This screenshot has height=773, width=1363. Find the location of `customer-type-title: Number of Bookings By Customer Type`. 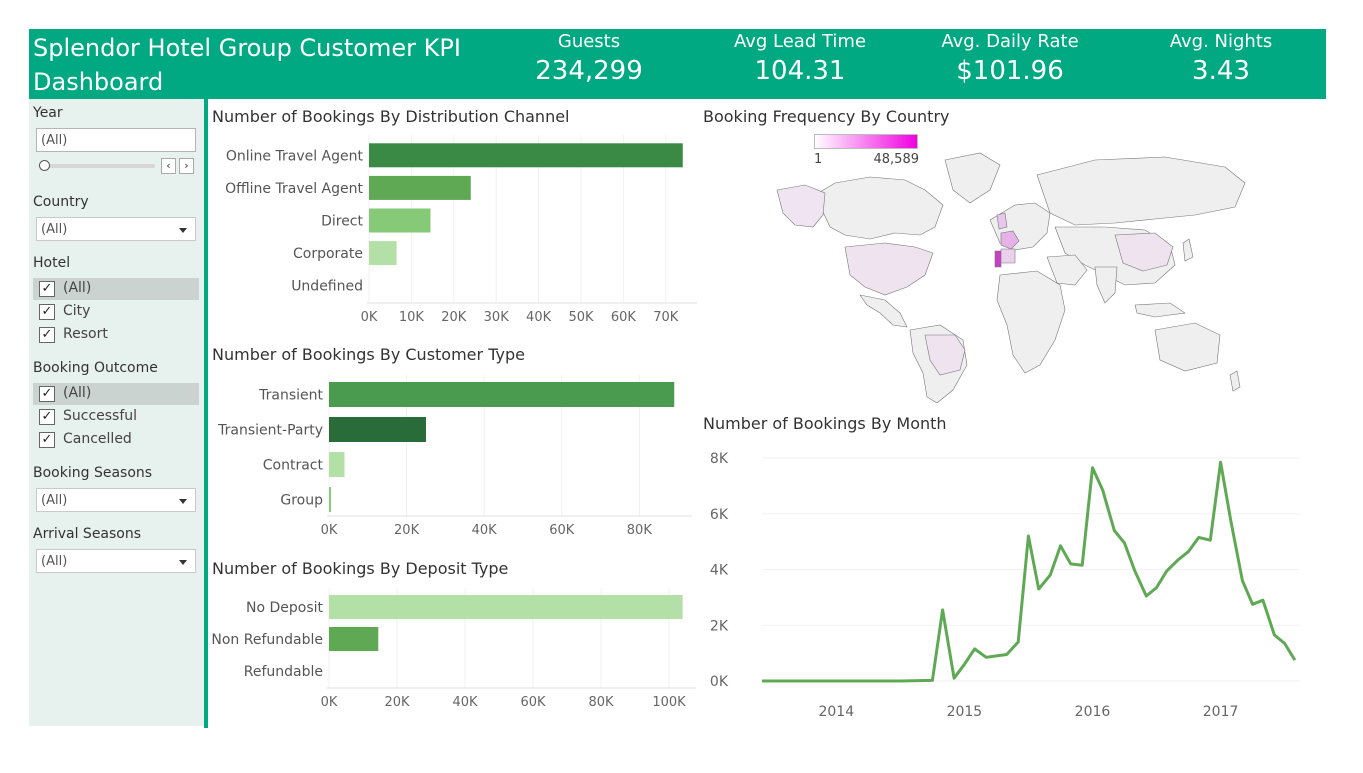

customer-type-title: Number of Bookings By Customer Type is located at coordinates (368, 354).